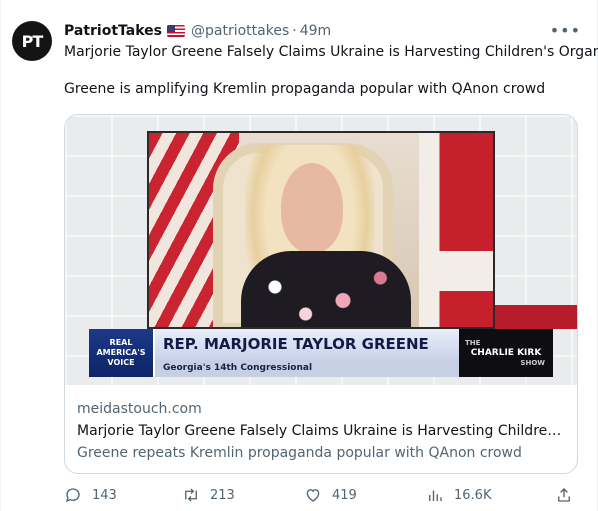 The width and height of the screenshot is (598, 511). Describe the element at coordinates (532, 363) in the screenshot. I see `show-logo-bottom: SHOW` at that location.